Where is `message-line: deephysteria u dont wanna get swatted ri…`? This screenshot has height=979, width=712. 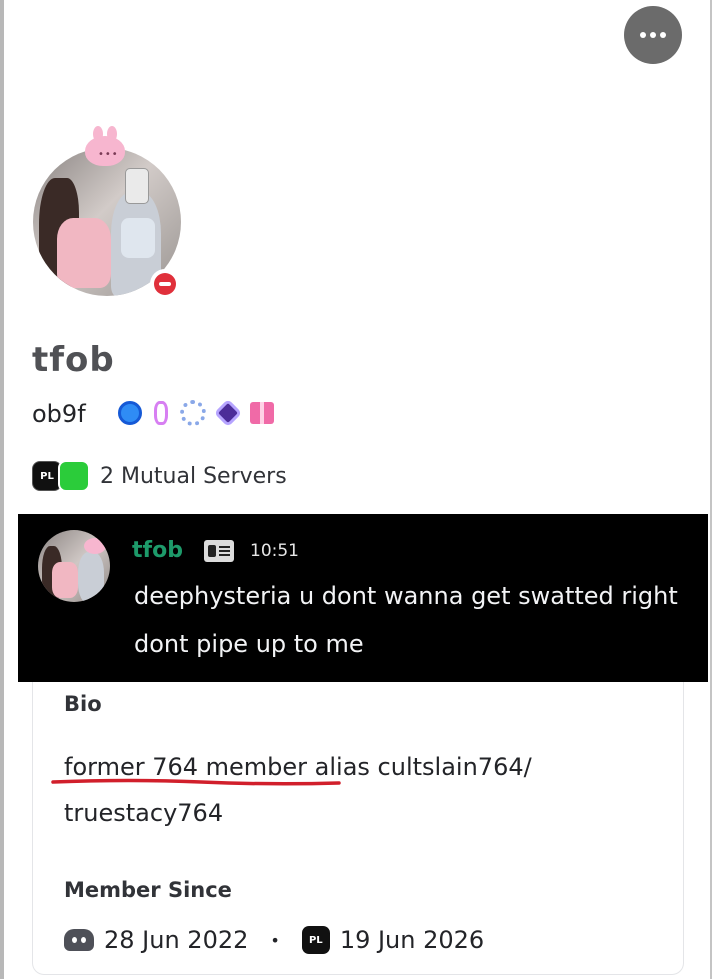 message-line: deephysteria u dont wanna get swatted ri… is located at coordinates (406, 596).